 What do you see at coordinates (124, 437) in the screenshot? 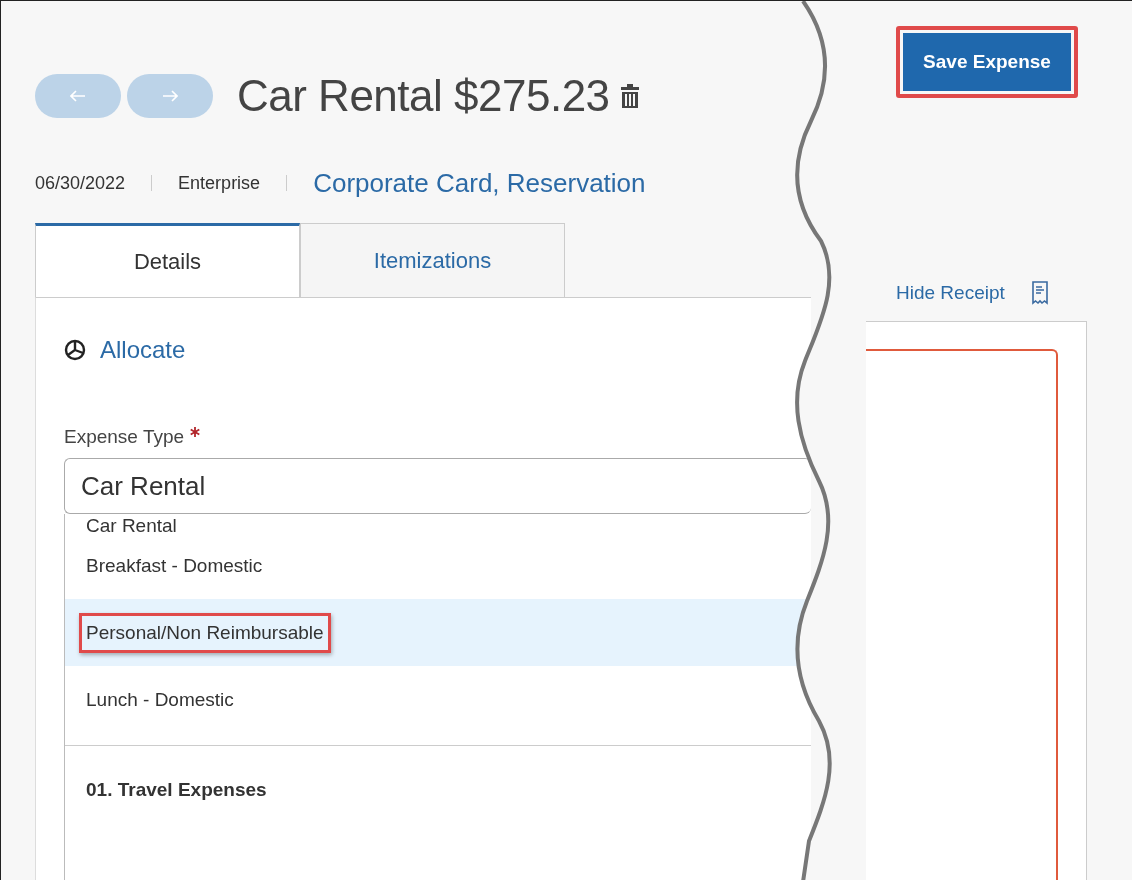
I see `field-label: Expense Type` at bounding box center [124, 437].